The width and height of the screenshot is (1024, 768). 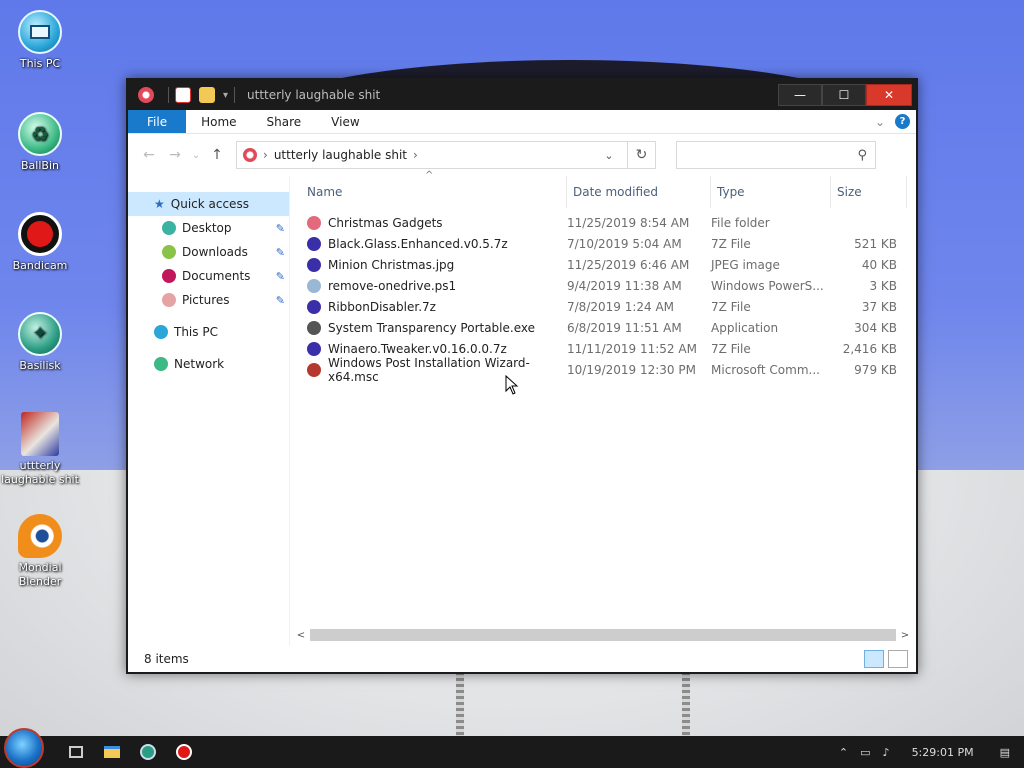 What do you see at coordinates (621, 306) in the screenshot?
I see `file-date: 7/8/2019 1:24 AM` at bounding box center [621, 306].